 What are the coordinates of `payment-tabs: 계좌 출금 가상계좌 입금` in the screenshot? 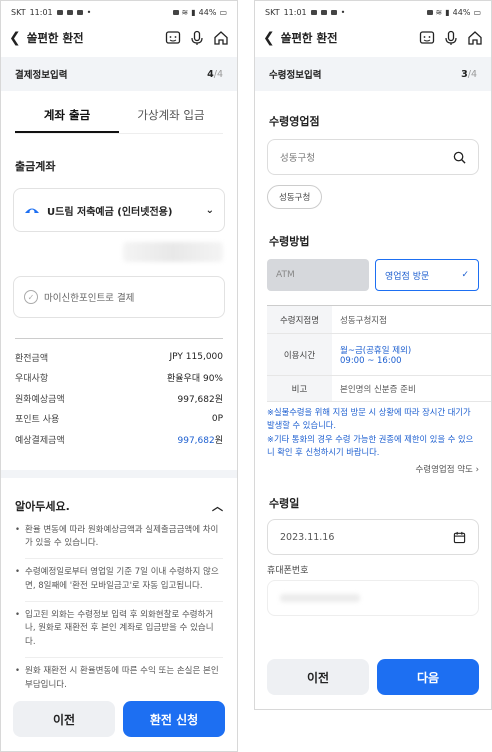 It's located at (119, 120).